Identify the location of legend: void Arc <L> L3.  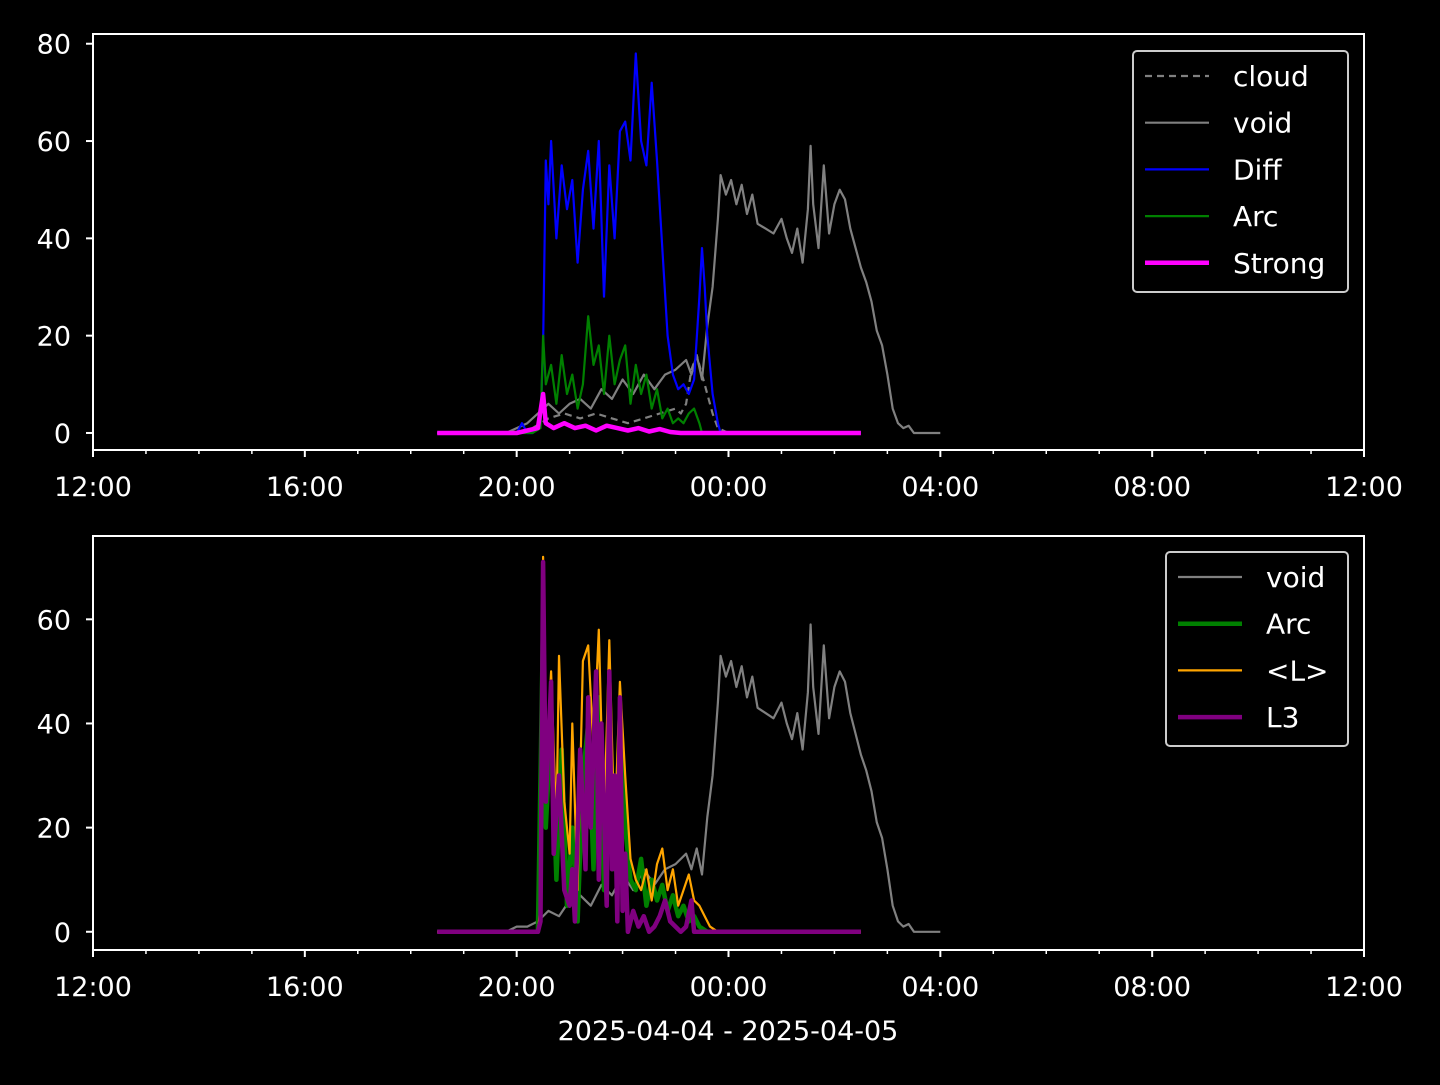
(1257, 649).